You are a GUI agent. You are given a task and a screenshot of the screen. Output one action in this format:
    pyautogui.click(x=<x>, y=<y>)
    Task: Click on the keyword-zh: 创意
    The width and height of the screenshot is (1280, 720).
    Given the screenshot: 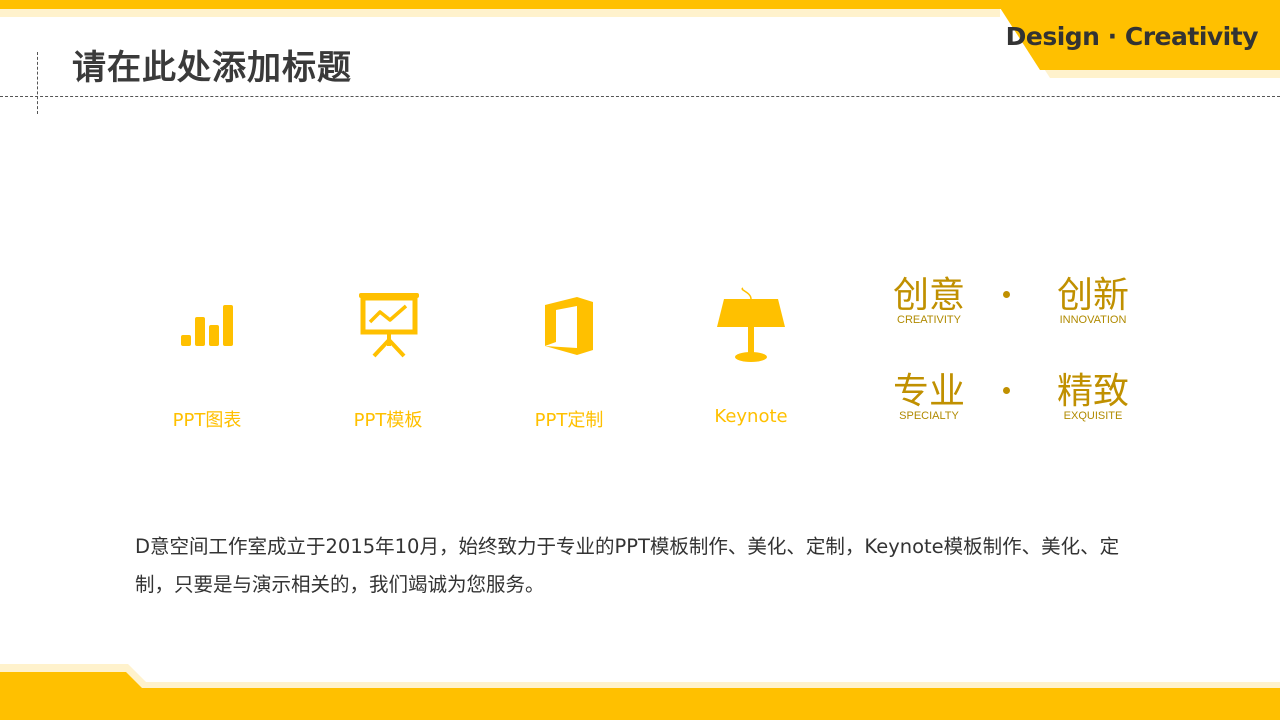 What is the action you would take?
    pyautogui.click(x=928, y=295)
    